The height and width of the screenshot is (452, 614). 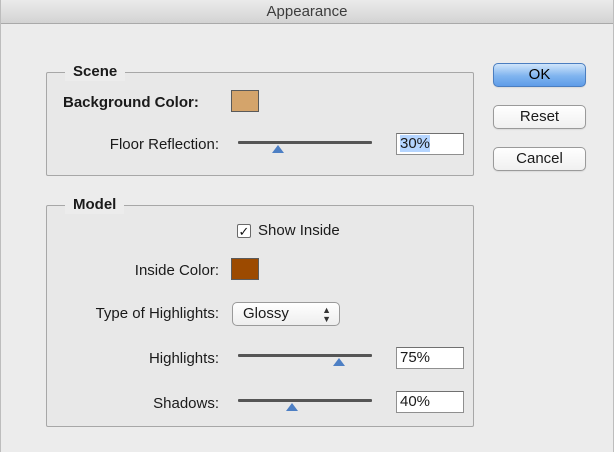 I want to click on floor-reflection-track, so click(x=305, y=142).